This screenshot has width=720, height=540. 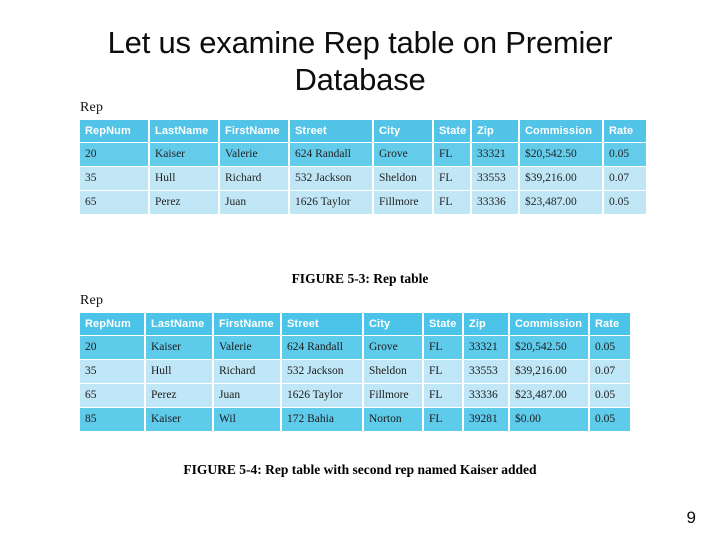 What do you see at coordinates (393, 419) in the screenshot?
I see `cell-city: Norton` at bounding box center [393, 419].